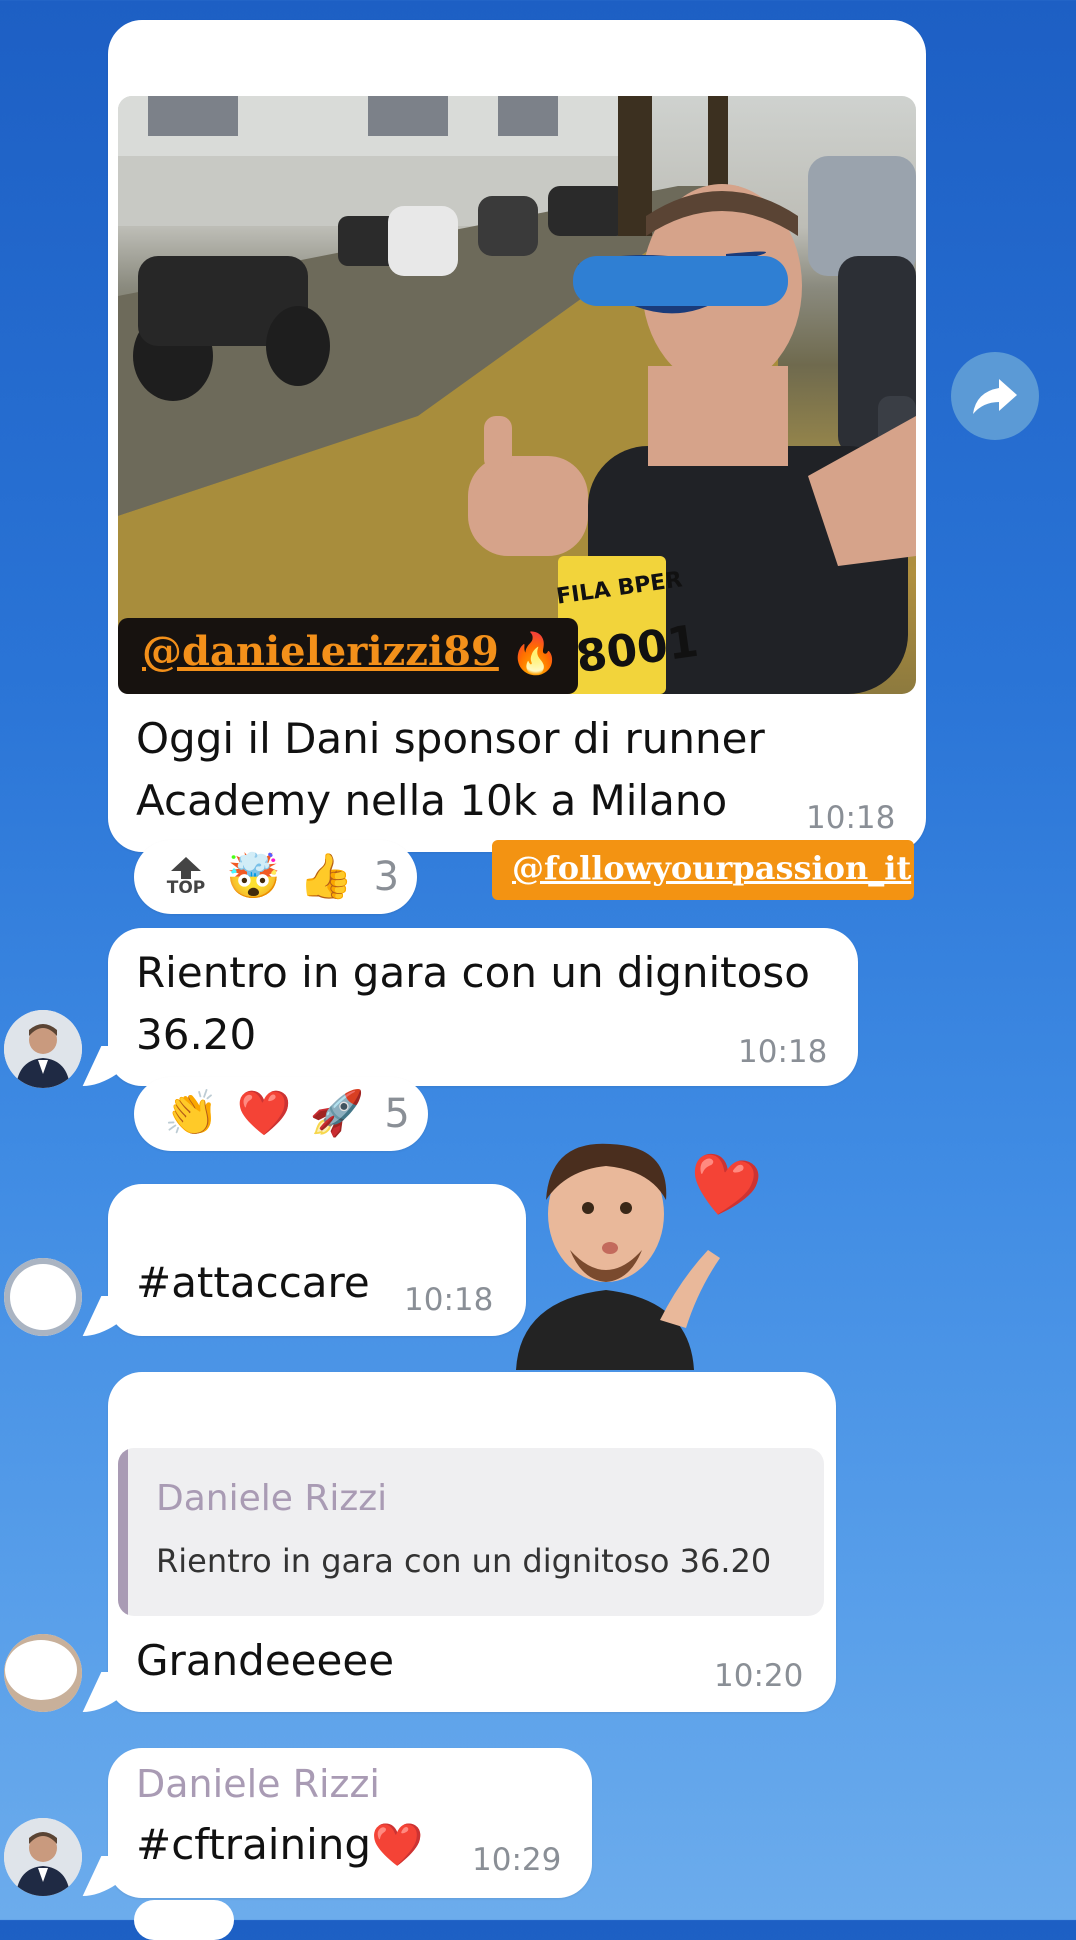 The image size is (1076, 1940). What do you see at coordinates (517, 1860) in the screenshot?
I see `message-time: 10:29` at bounding box center [517, 1860].